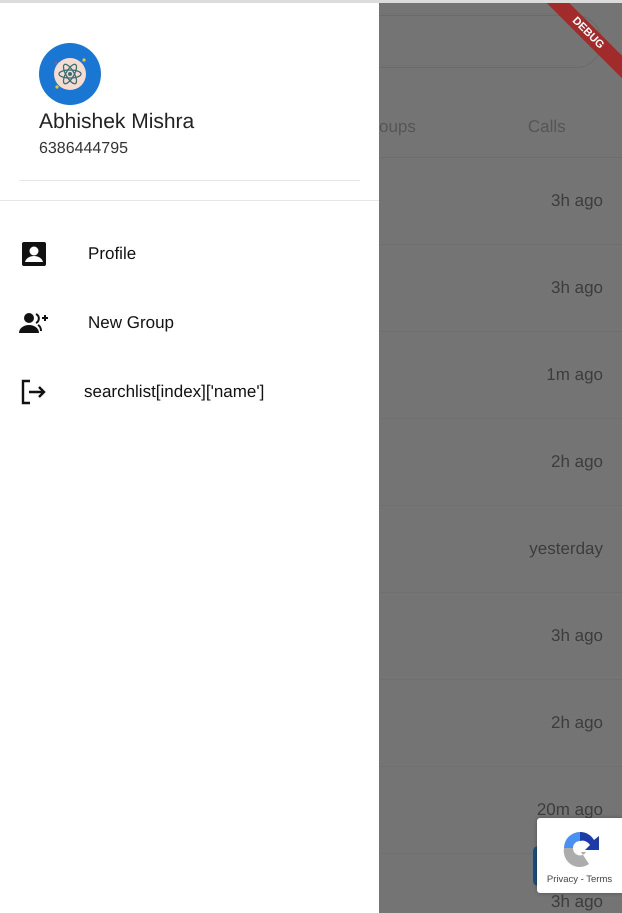 Image resolution: width=622 pixels, height=913 pixels. I want to click on drawer-item: searchlist[index]['name'], so click(174, 392).